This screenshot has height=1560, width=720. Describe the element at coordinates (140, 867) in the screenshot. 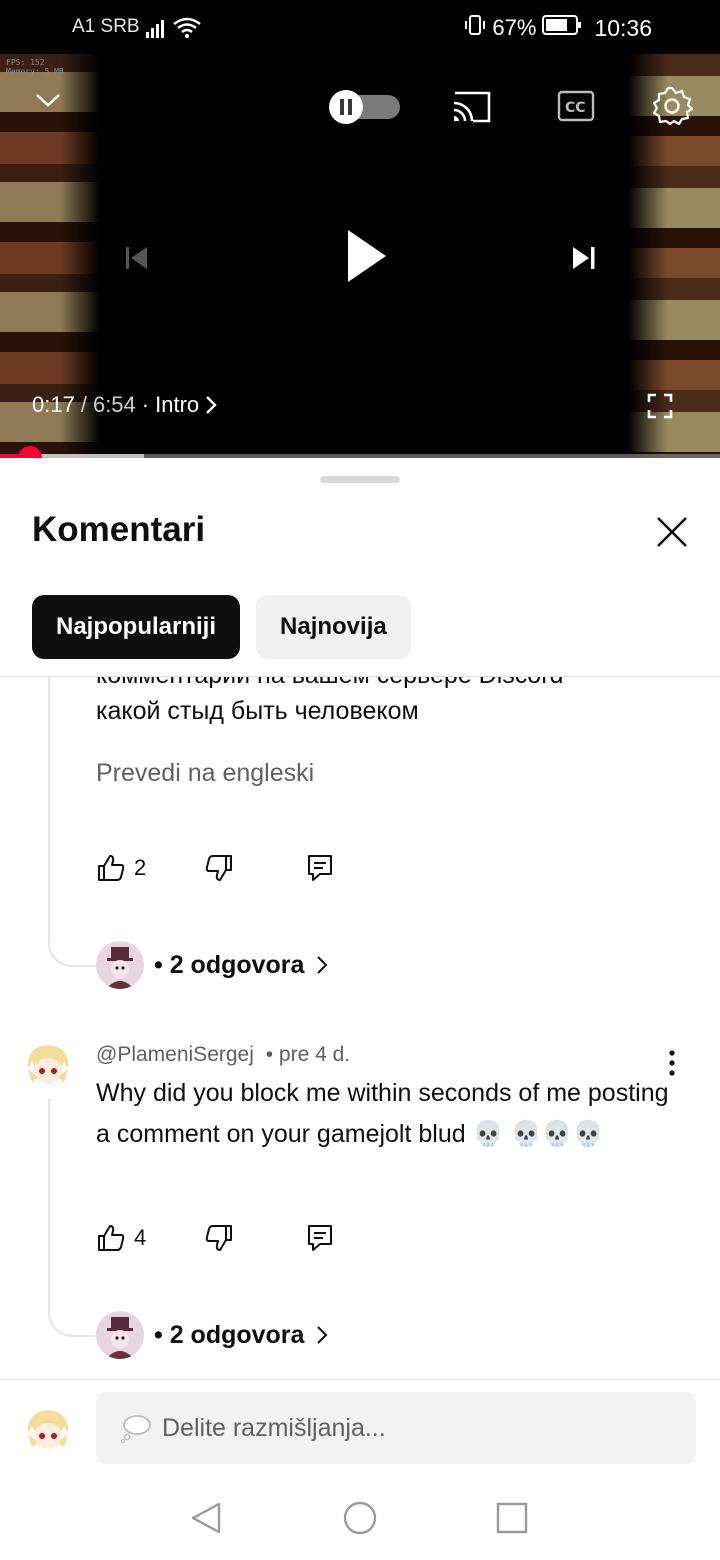

I see `like-count: 2` at that location.